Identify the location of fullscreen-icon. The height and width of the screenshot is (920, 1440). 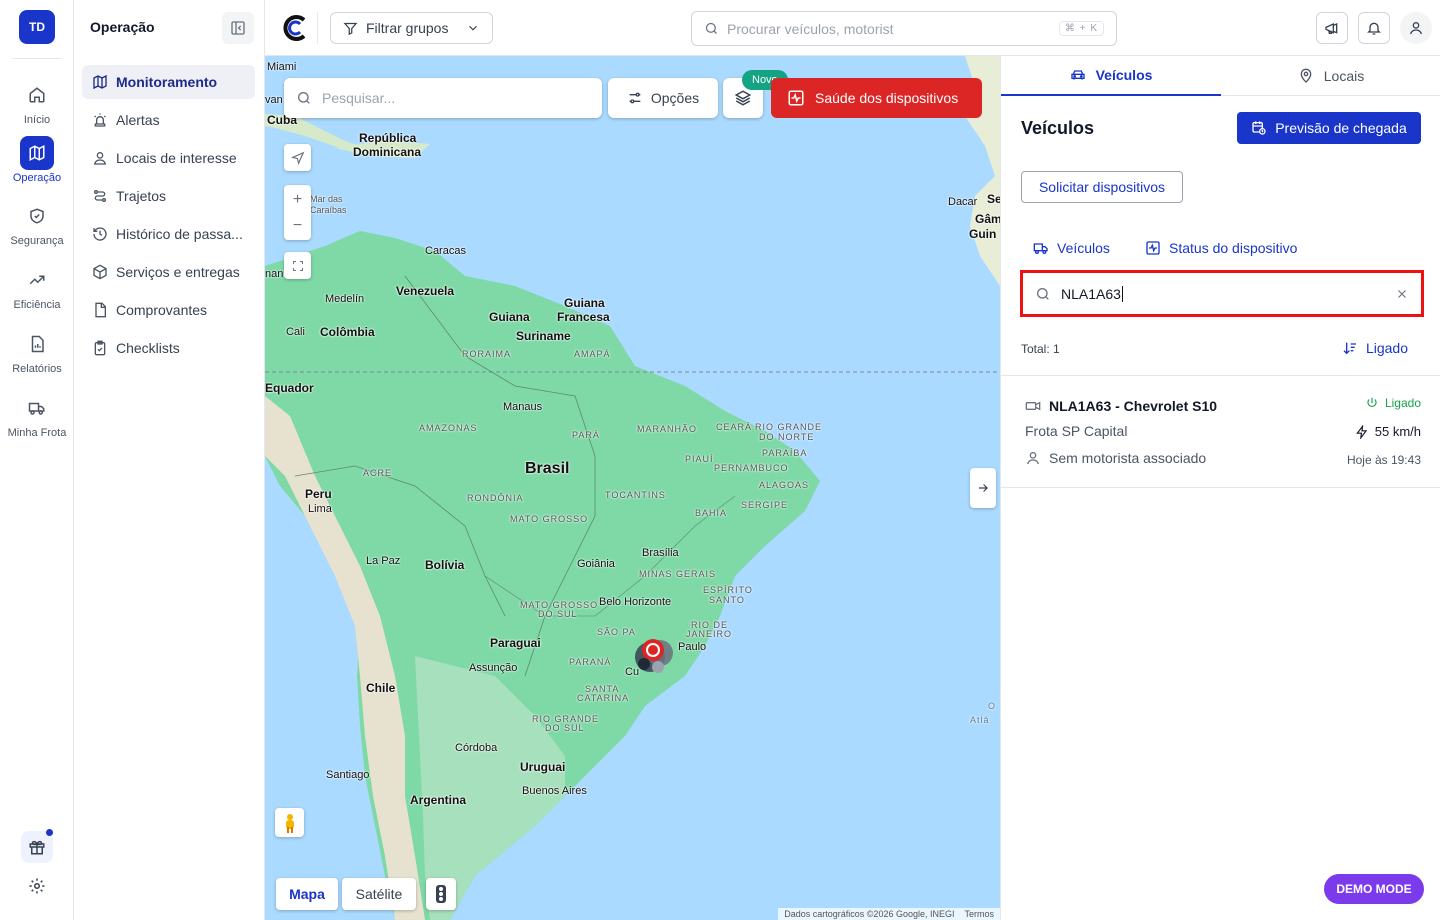
(297, 265).